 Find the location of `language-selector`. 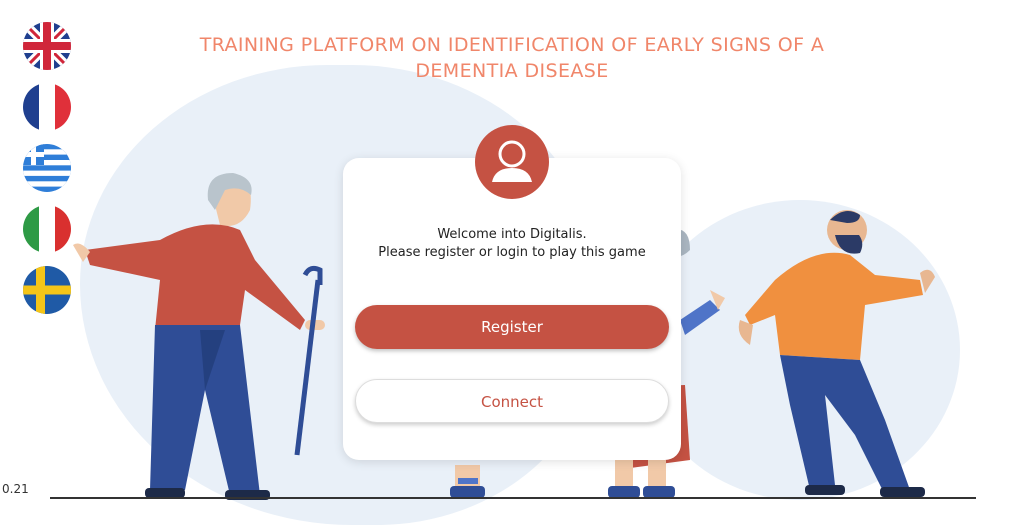

language-selector is located at coordinates (47, 174).